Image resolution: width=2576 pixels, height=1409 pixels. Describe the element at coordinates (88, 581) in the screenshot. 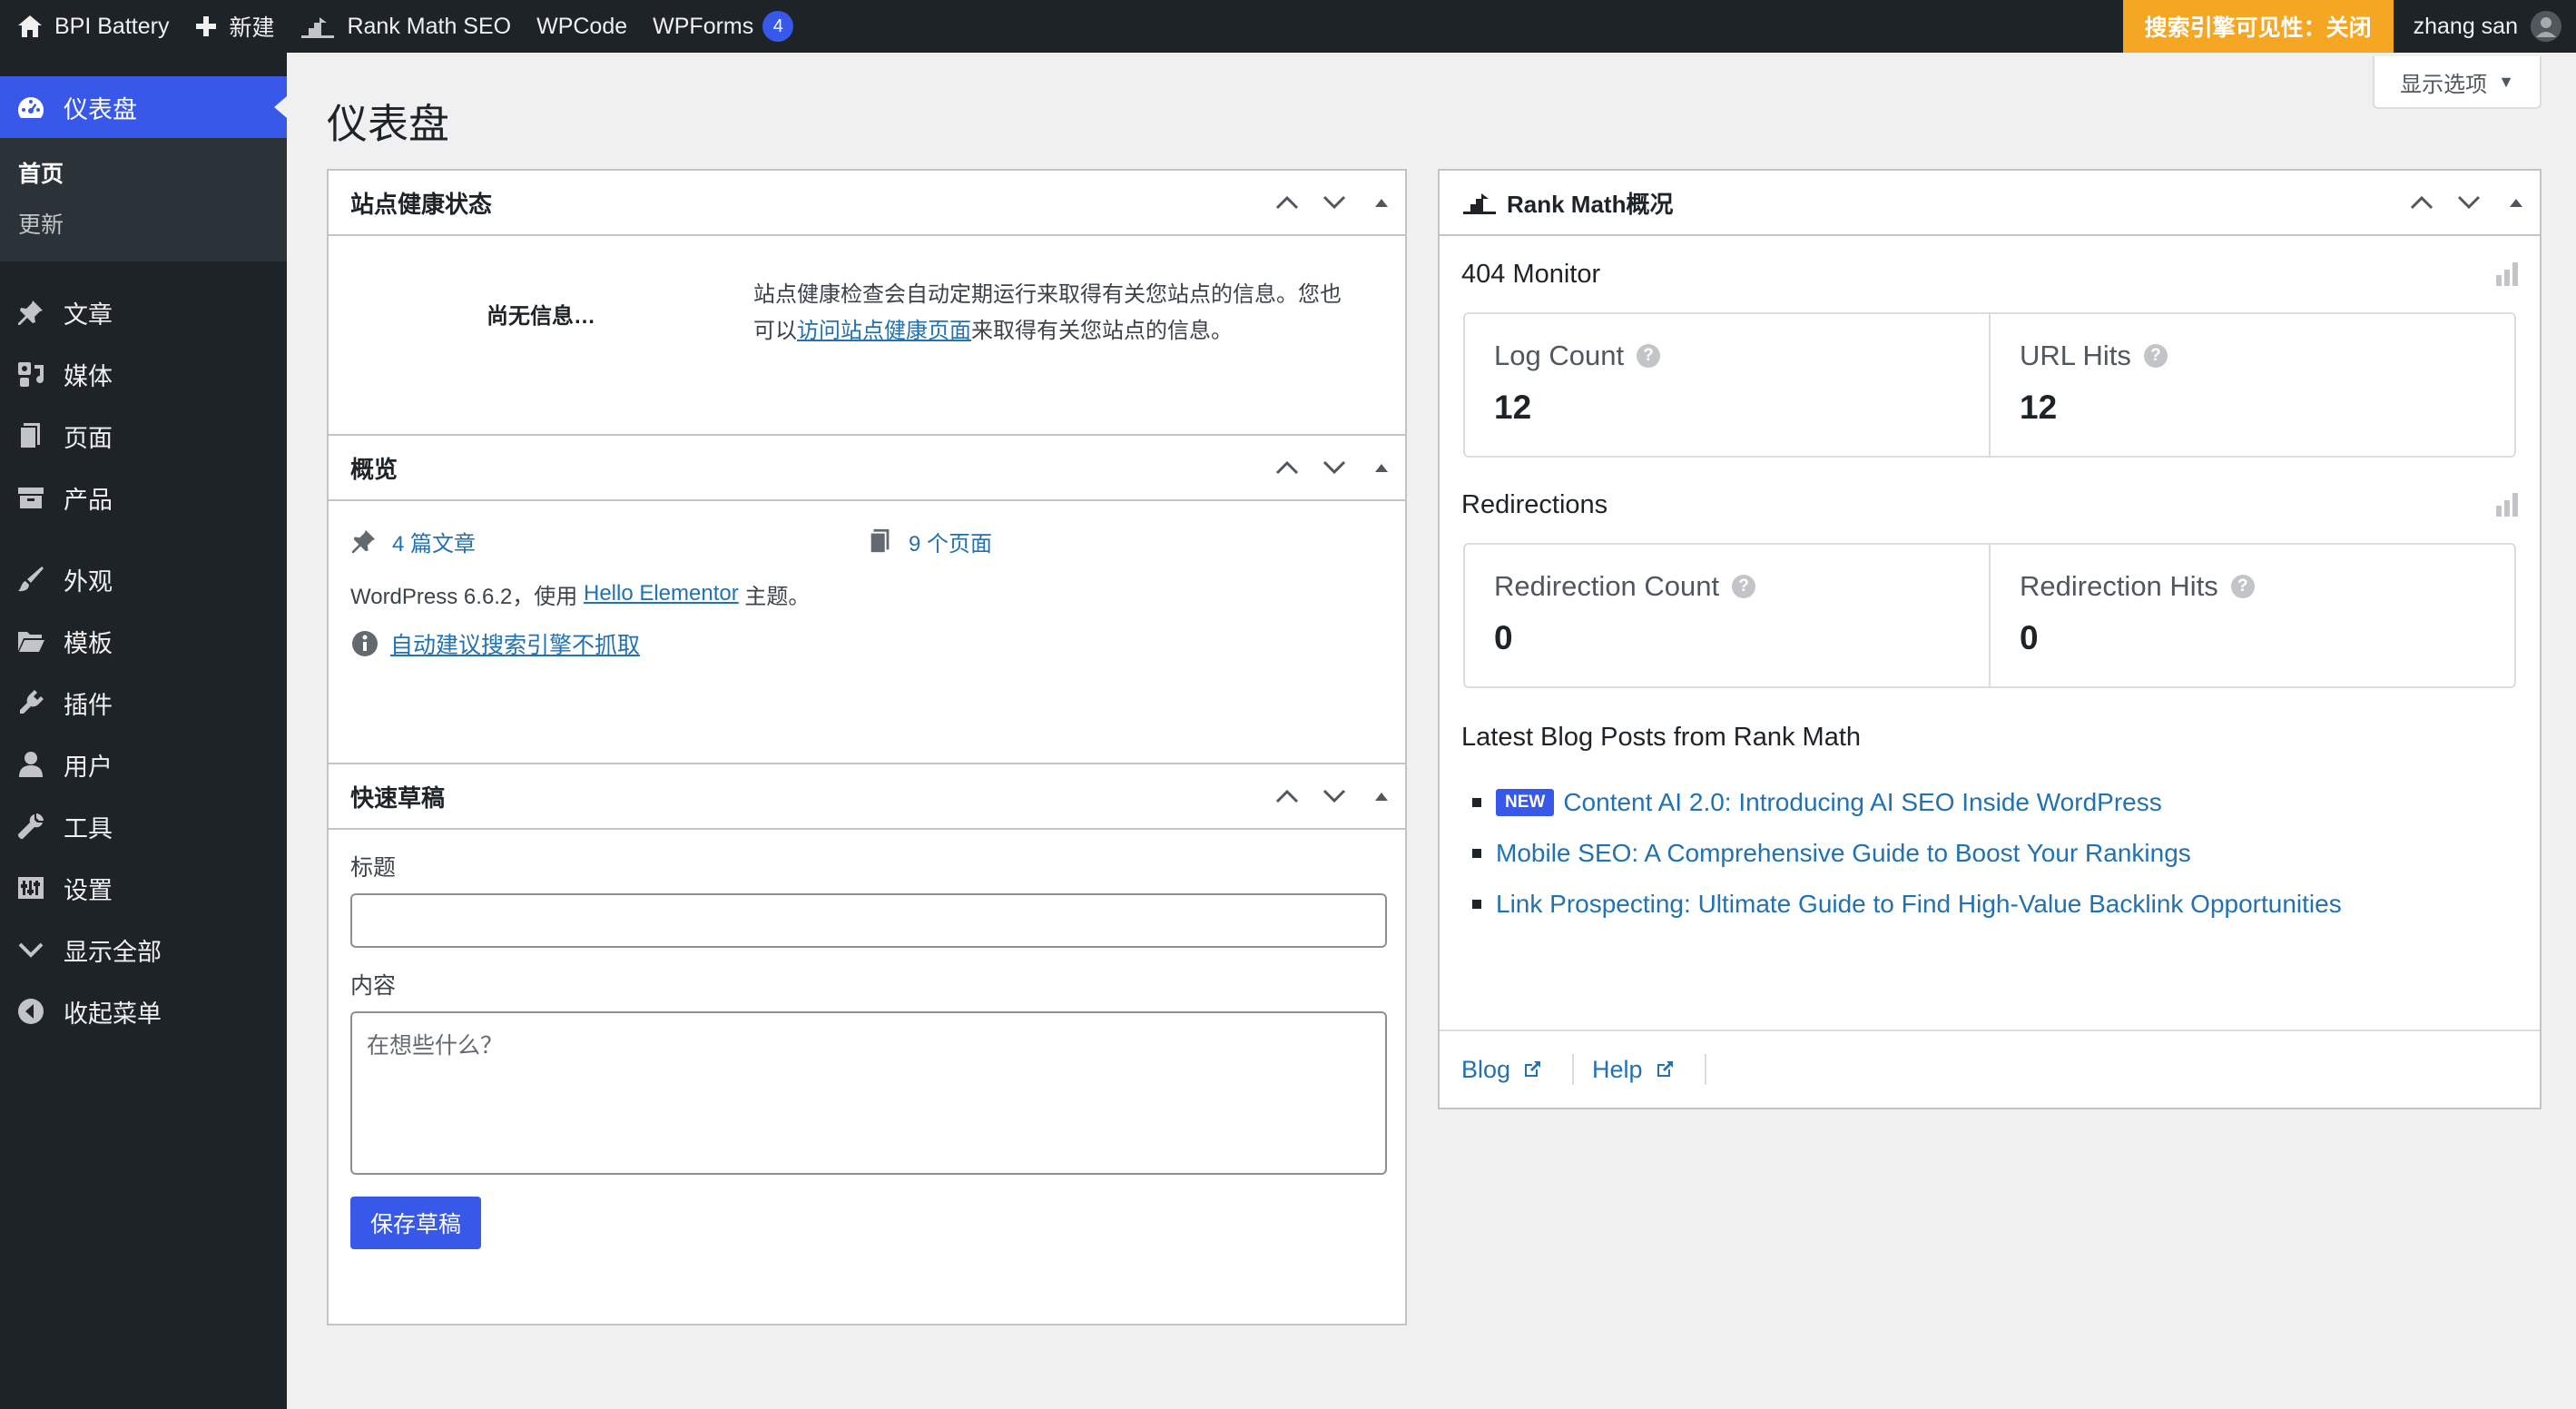

I see `sidebar-item-label: 外观` at that location.